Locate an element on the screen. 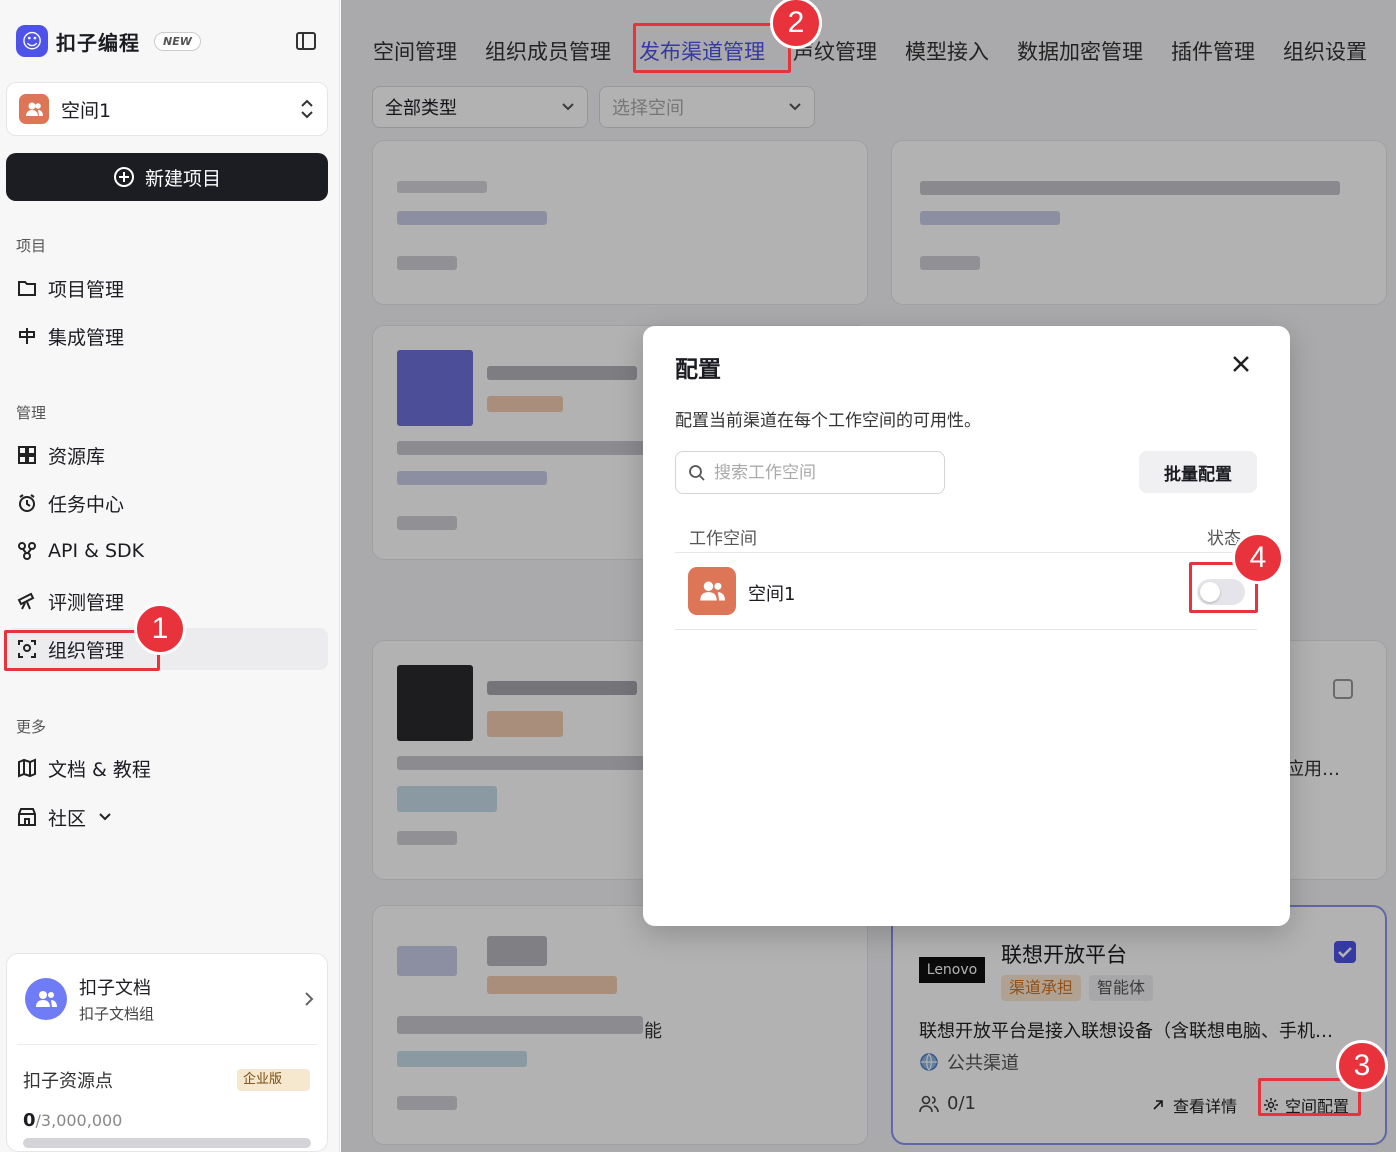  space-name: 空间1 is located at coordinates (86, 110).